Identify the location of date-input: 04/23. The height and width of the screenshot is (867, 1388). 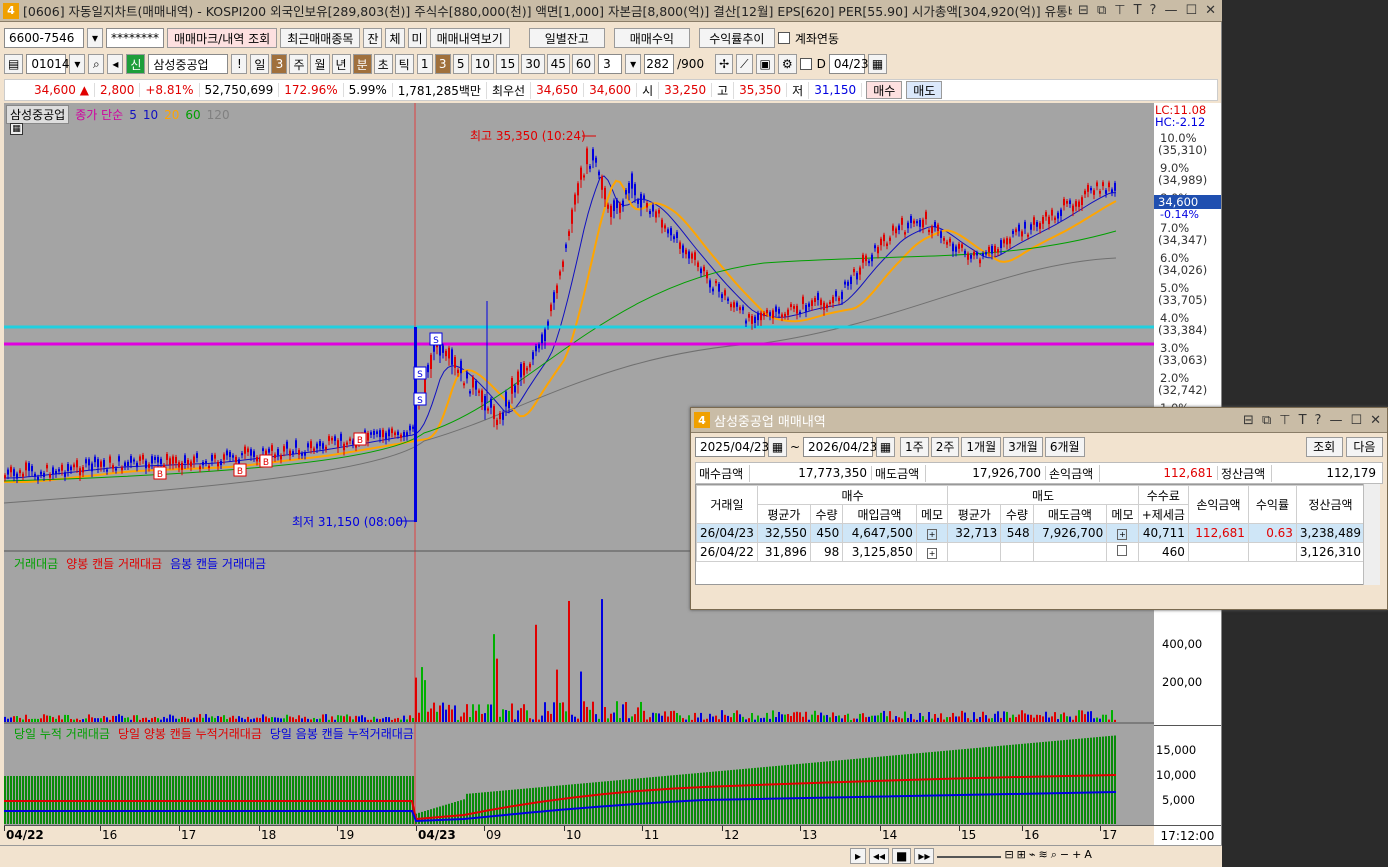
(848, 64).